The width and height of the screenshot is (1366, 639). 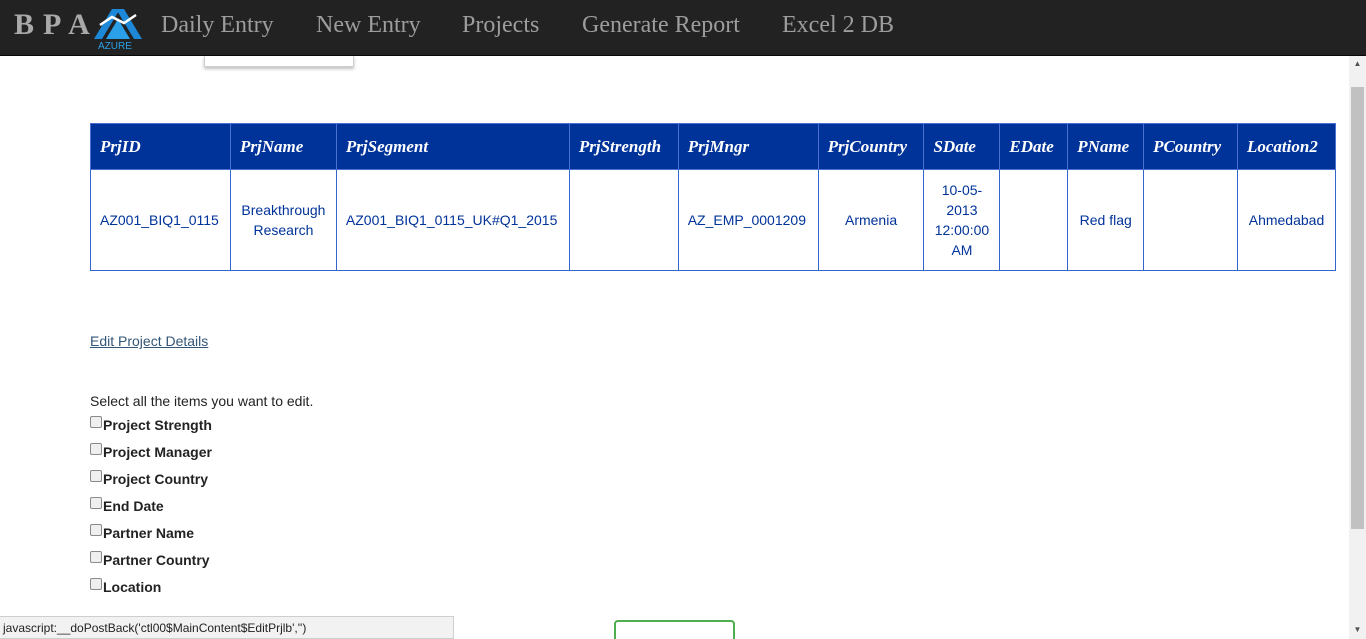 What do you see at coordinates (156, 560) in the screenshot?
I see `partner-country-label: Partner Country` at bounding box center [156, 560].